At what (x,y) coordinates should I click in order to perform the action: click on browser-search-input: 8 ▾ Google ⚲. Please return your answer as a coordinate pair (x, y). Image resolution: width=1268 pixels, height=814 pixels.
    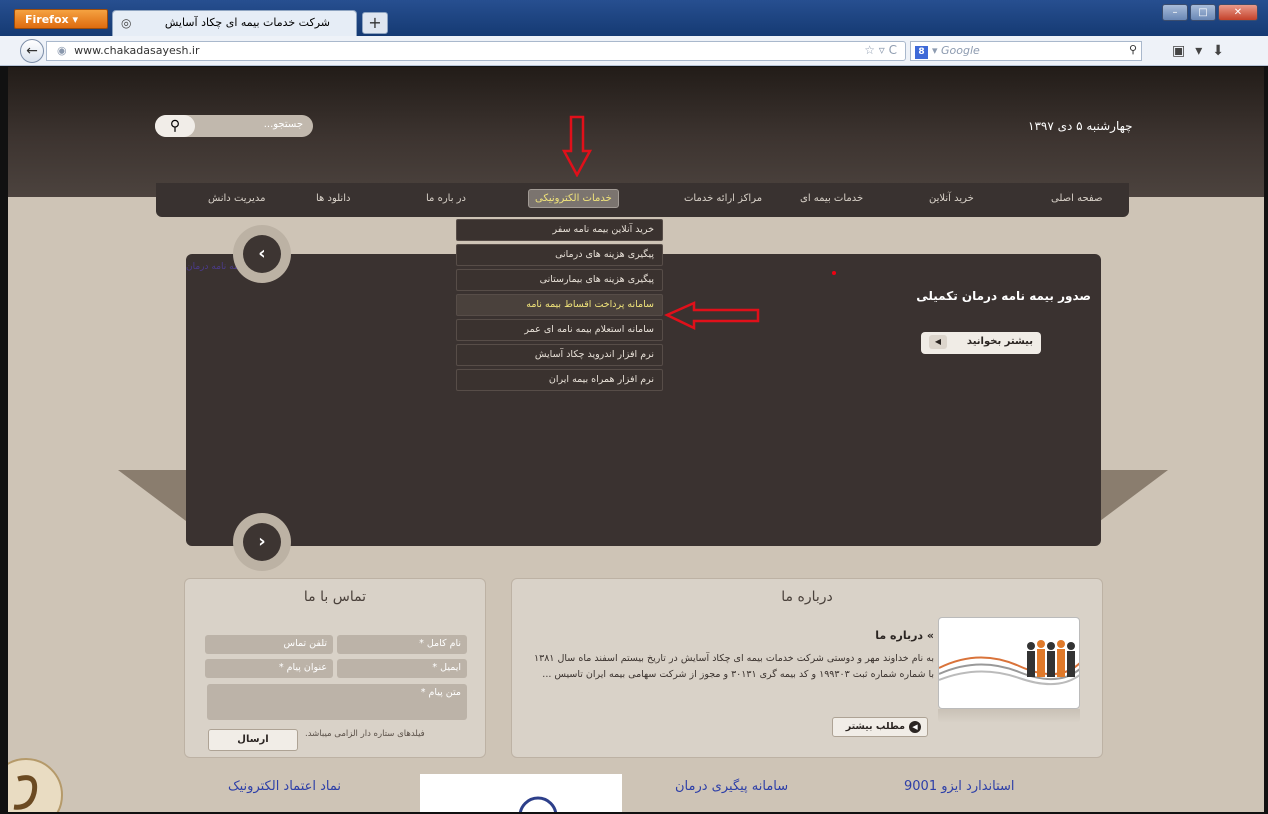
    Looking at the image, I should click on (1026, 51).